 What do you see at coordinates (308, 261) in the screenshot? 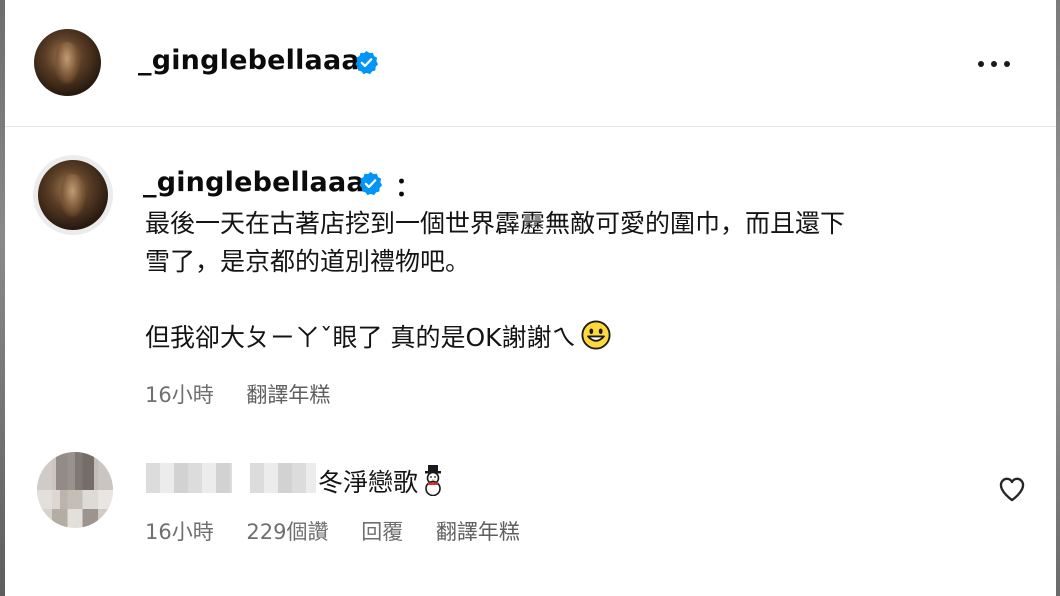
I see `caption-line-2: 雪了，是京都的道別禮物吧。` at bounding box center [308, 261].